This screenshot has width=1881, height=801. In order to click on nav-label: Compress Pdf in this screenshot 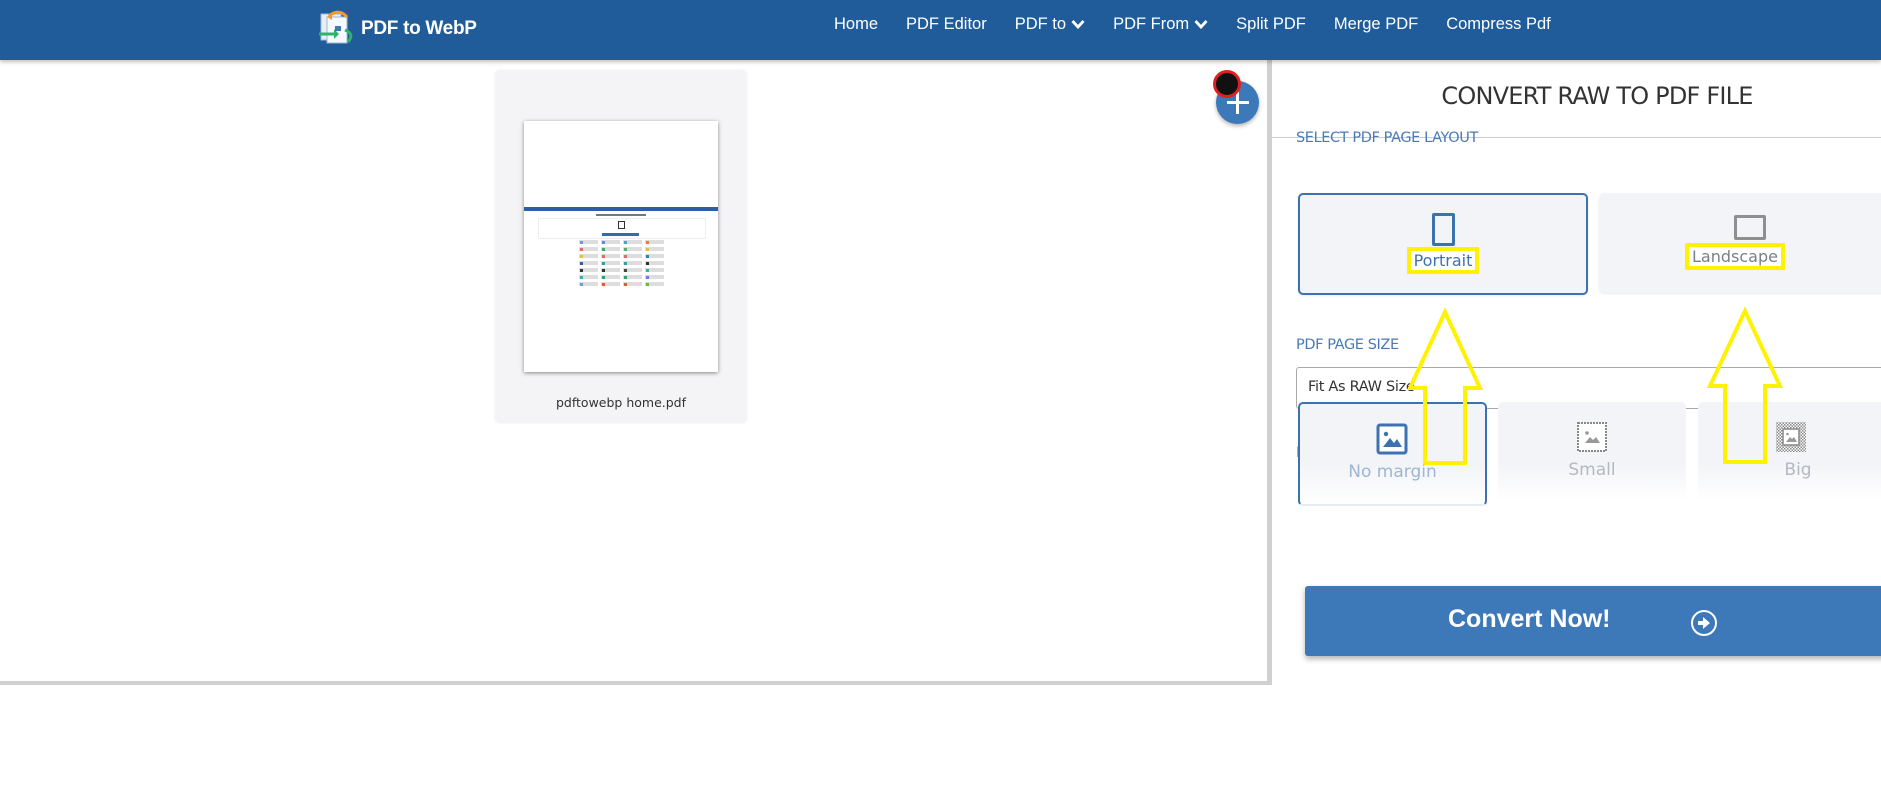, I will do `click(1498, 23)`.